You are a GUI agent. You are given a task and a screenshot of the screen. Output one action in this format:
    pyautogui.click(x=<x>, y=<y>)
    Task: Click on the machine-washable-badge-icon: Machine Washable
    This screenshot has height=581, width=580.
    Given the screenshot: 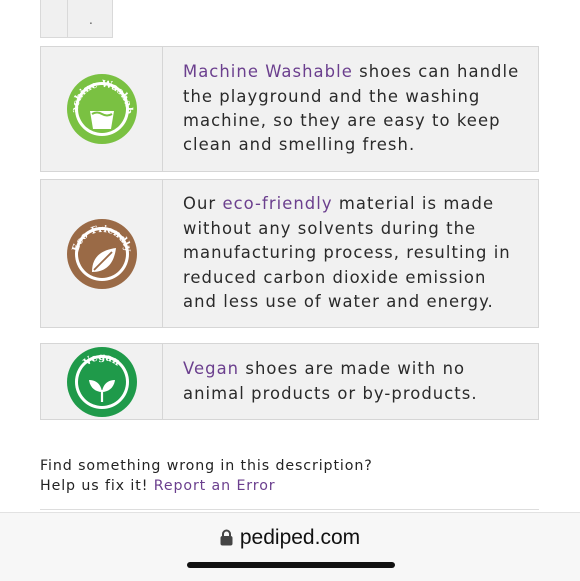 What is the action you would take?
    pyautogui.click(x=101, y=108)
    